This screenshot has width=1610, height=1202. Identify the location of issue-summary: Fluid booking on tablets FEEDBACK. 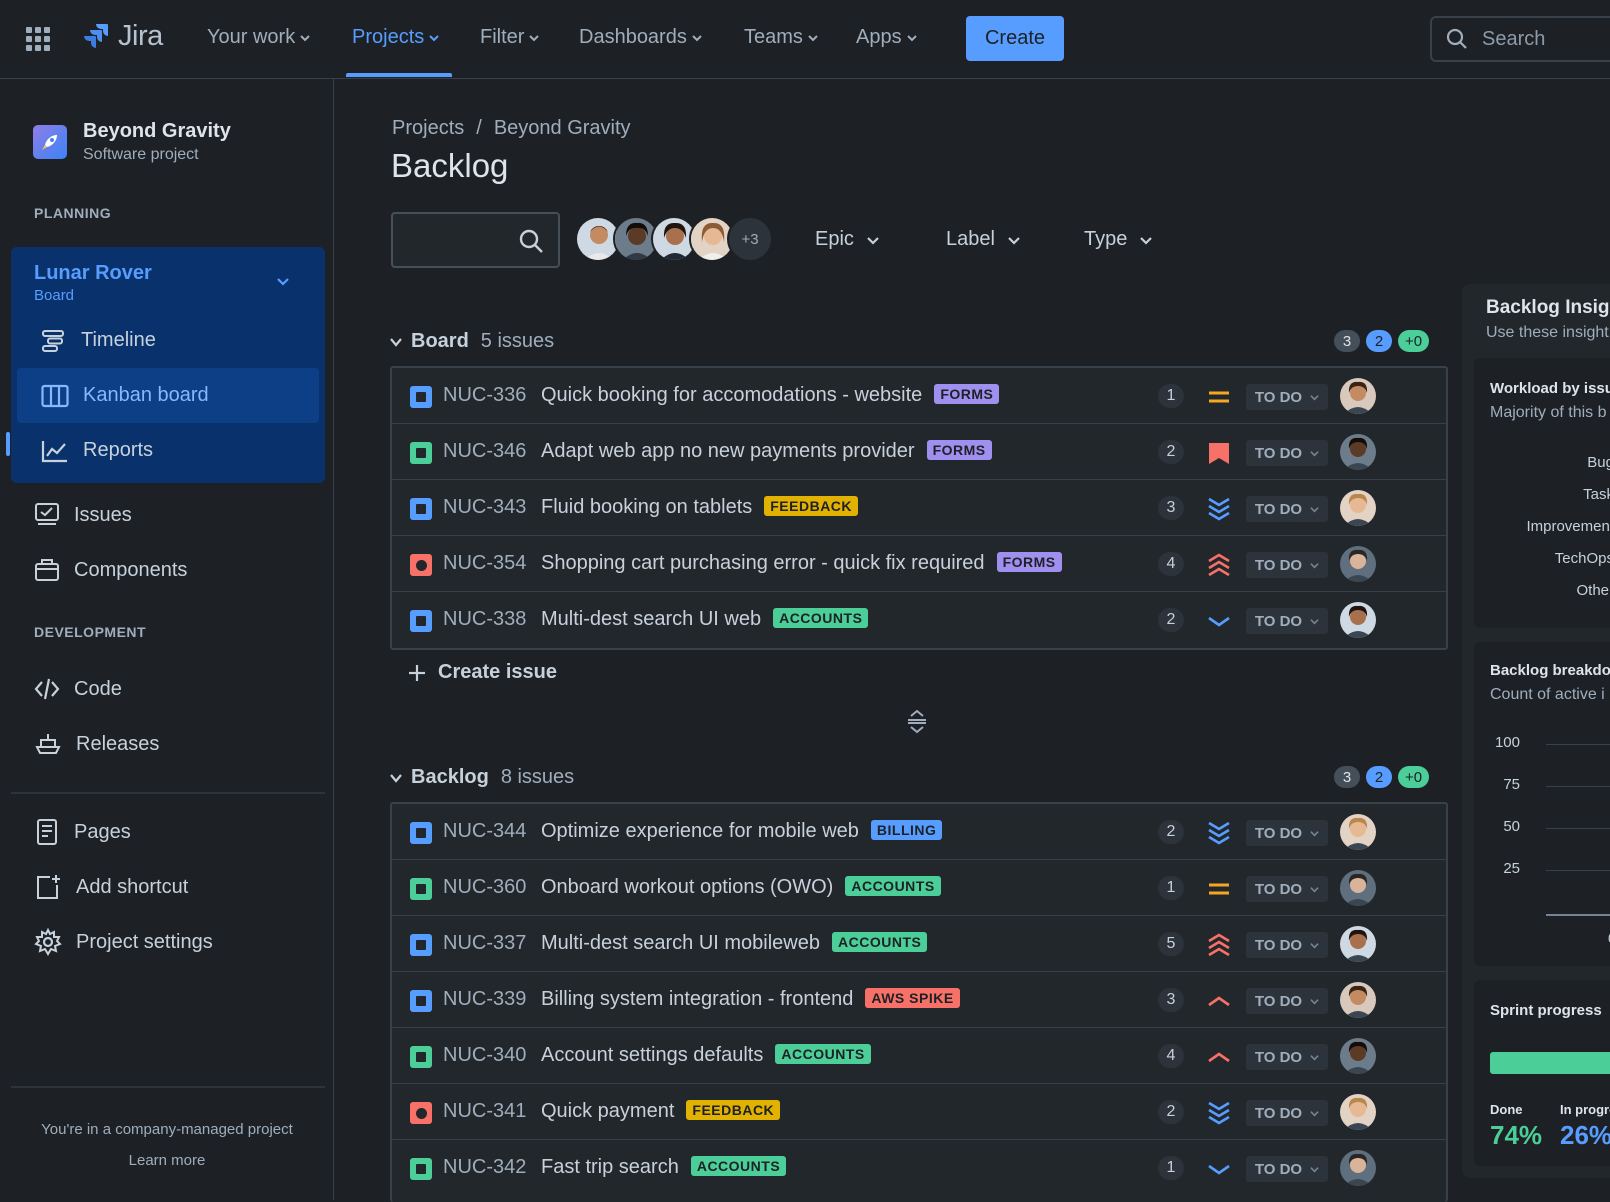
(700, 507).